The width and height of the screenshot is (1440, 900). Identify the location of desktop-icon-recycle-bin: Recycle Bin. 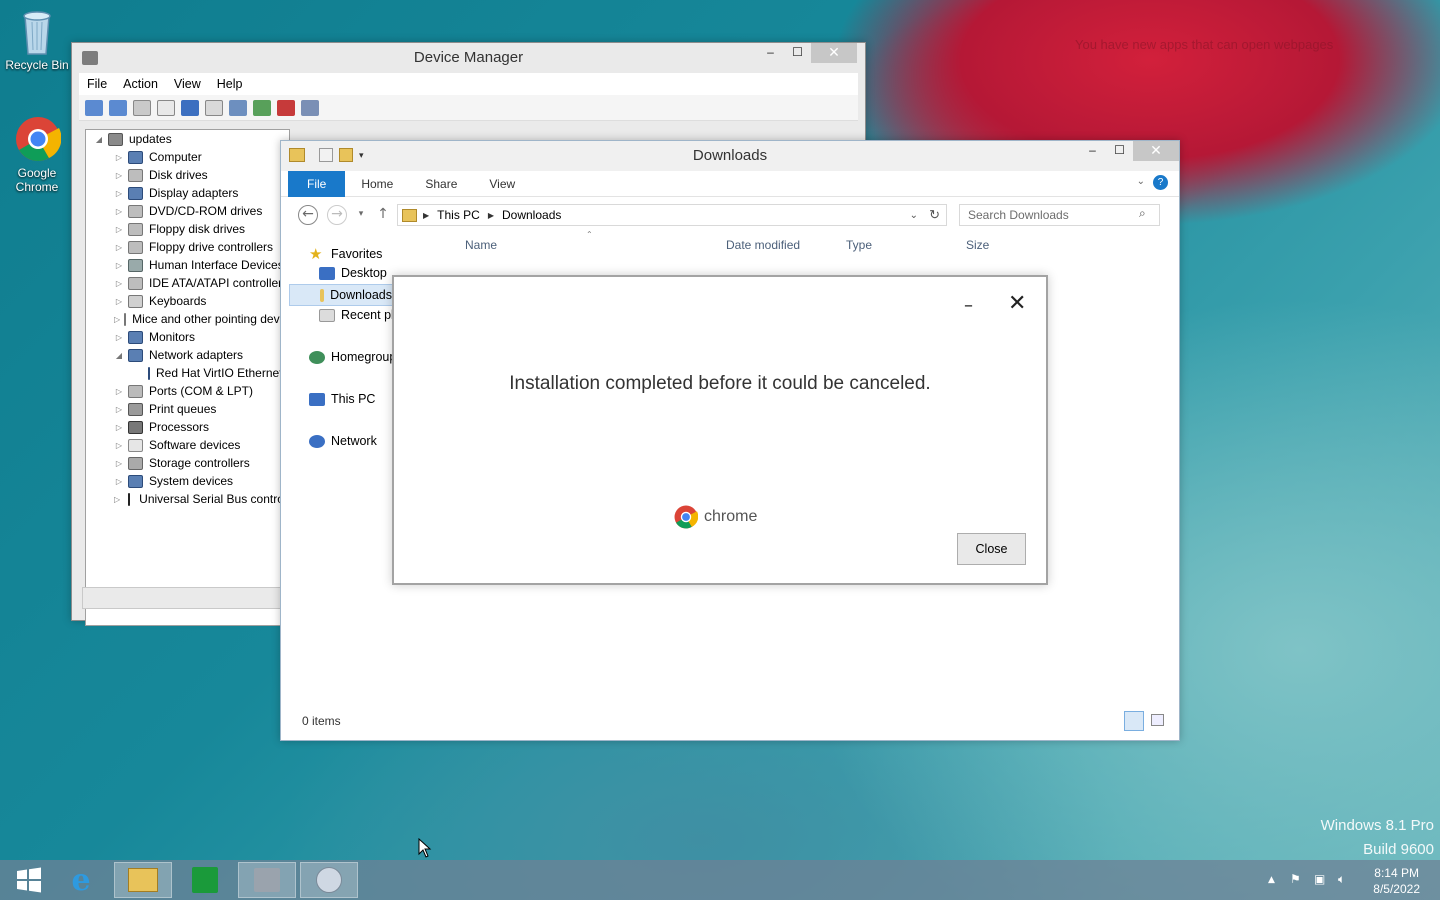
(37, 40).